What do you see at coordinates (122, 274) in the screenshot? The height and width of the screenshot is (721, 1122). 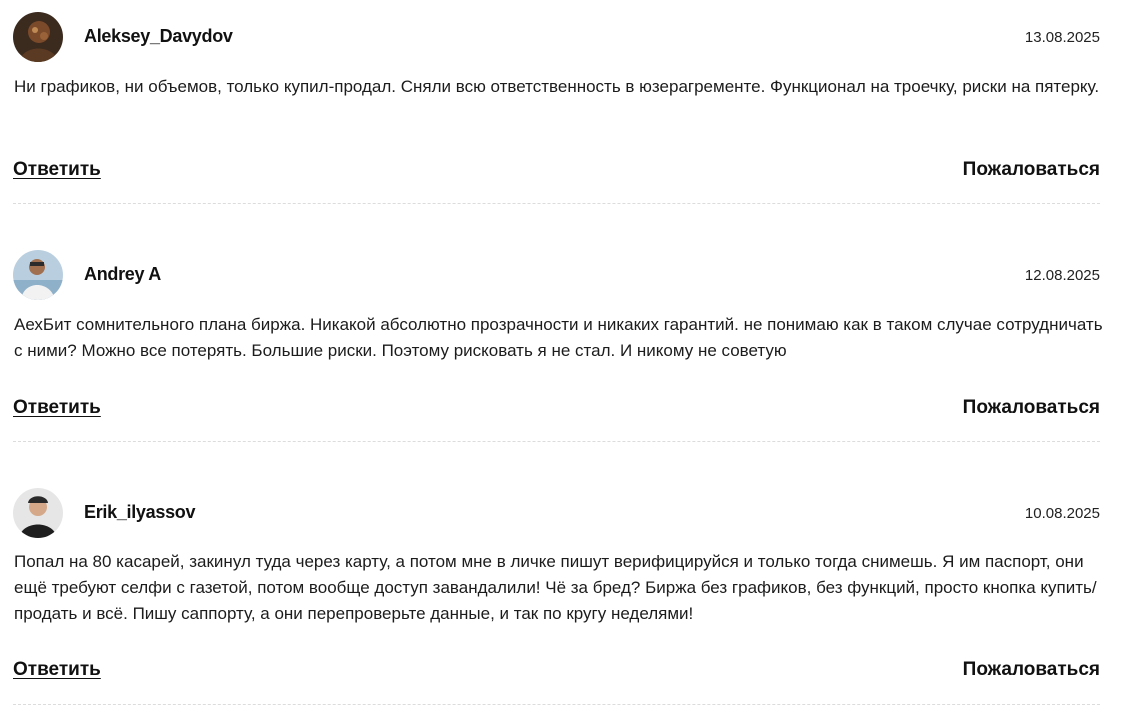 I see `author-name: Andrey A` at bounding box center [122, 274].